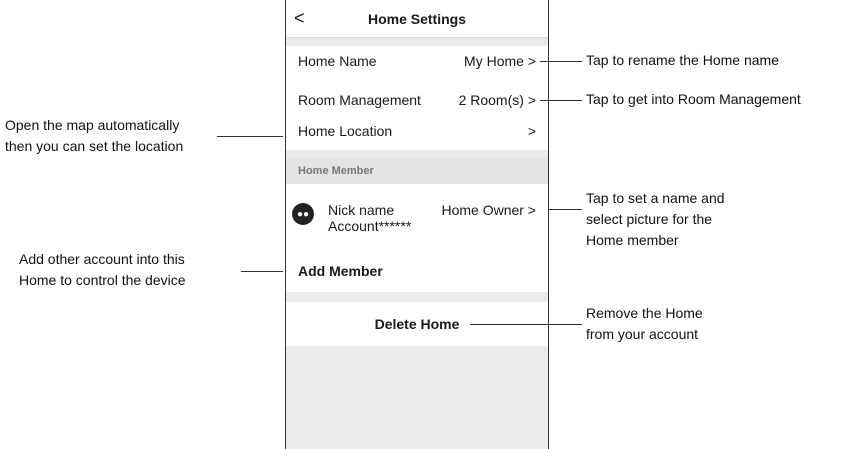 The width and height of the screenshot is (847, 449). What do you see at coordinates (336, 171) in the screenshot?
I see `home-member-section-title: Home Member` at bounding box center [336, 171].